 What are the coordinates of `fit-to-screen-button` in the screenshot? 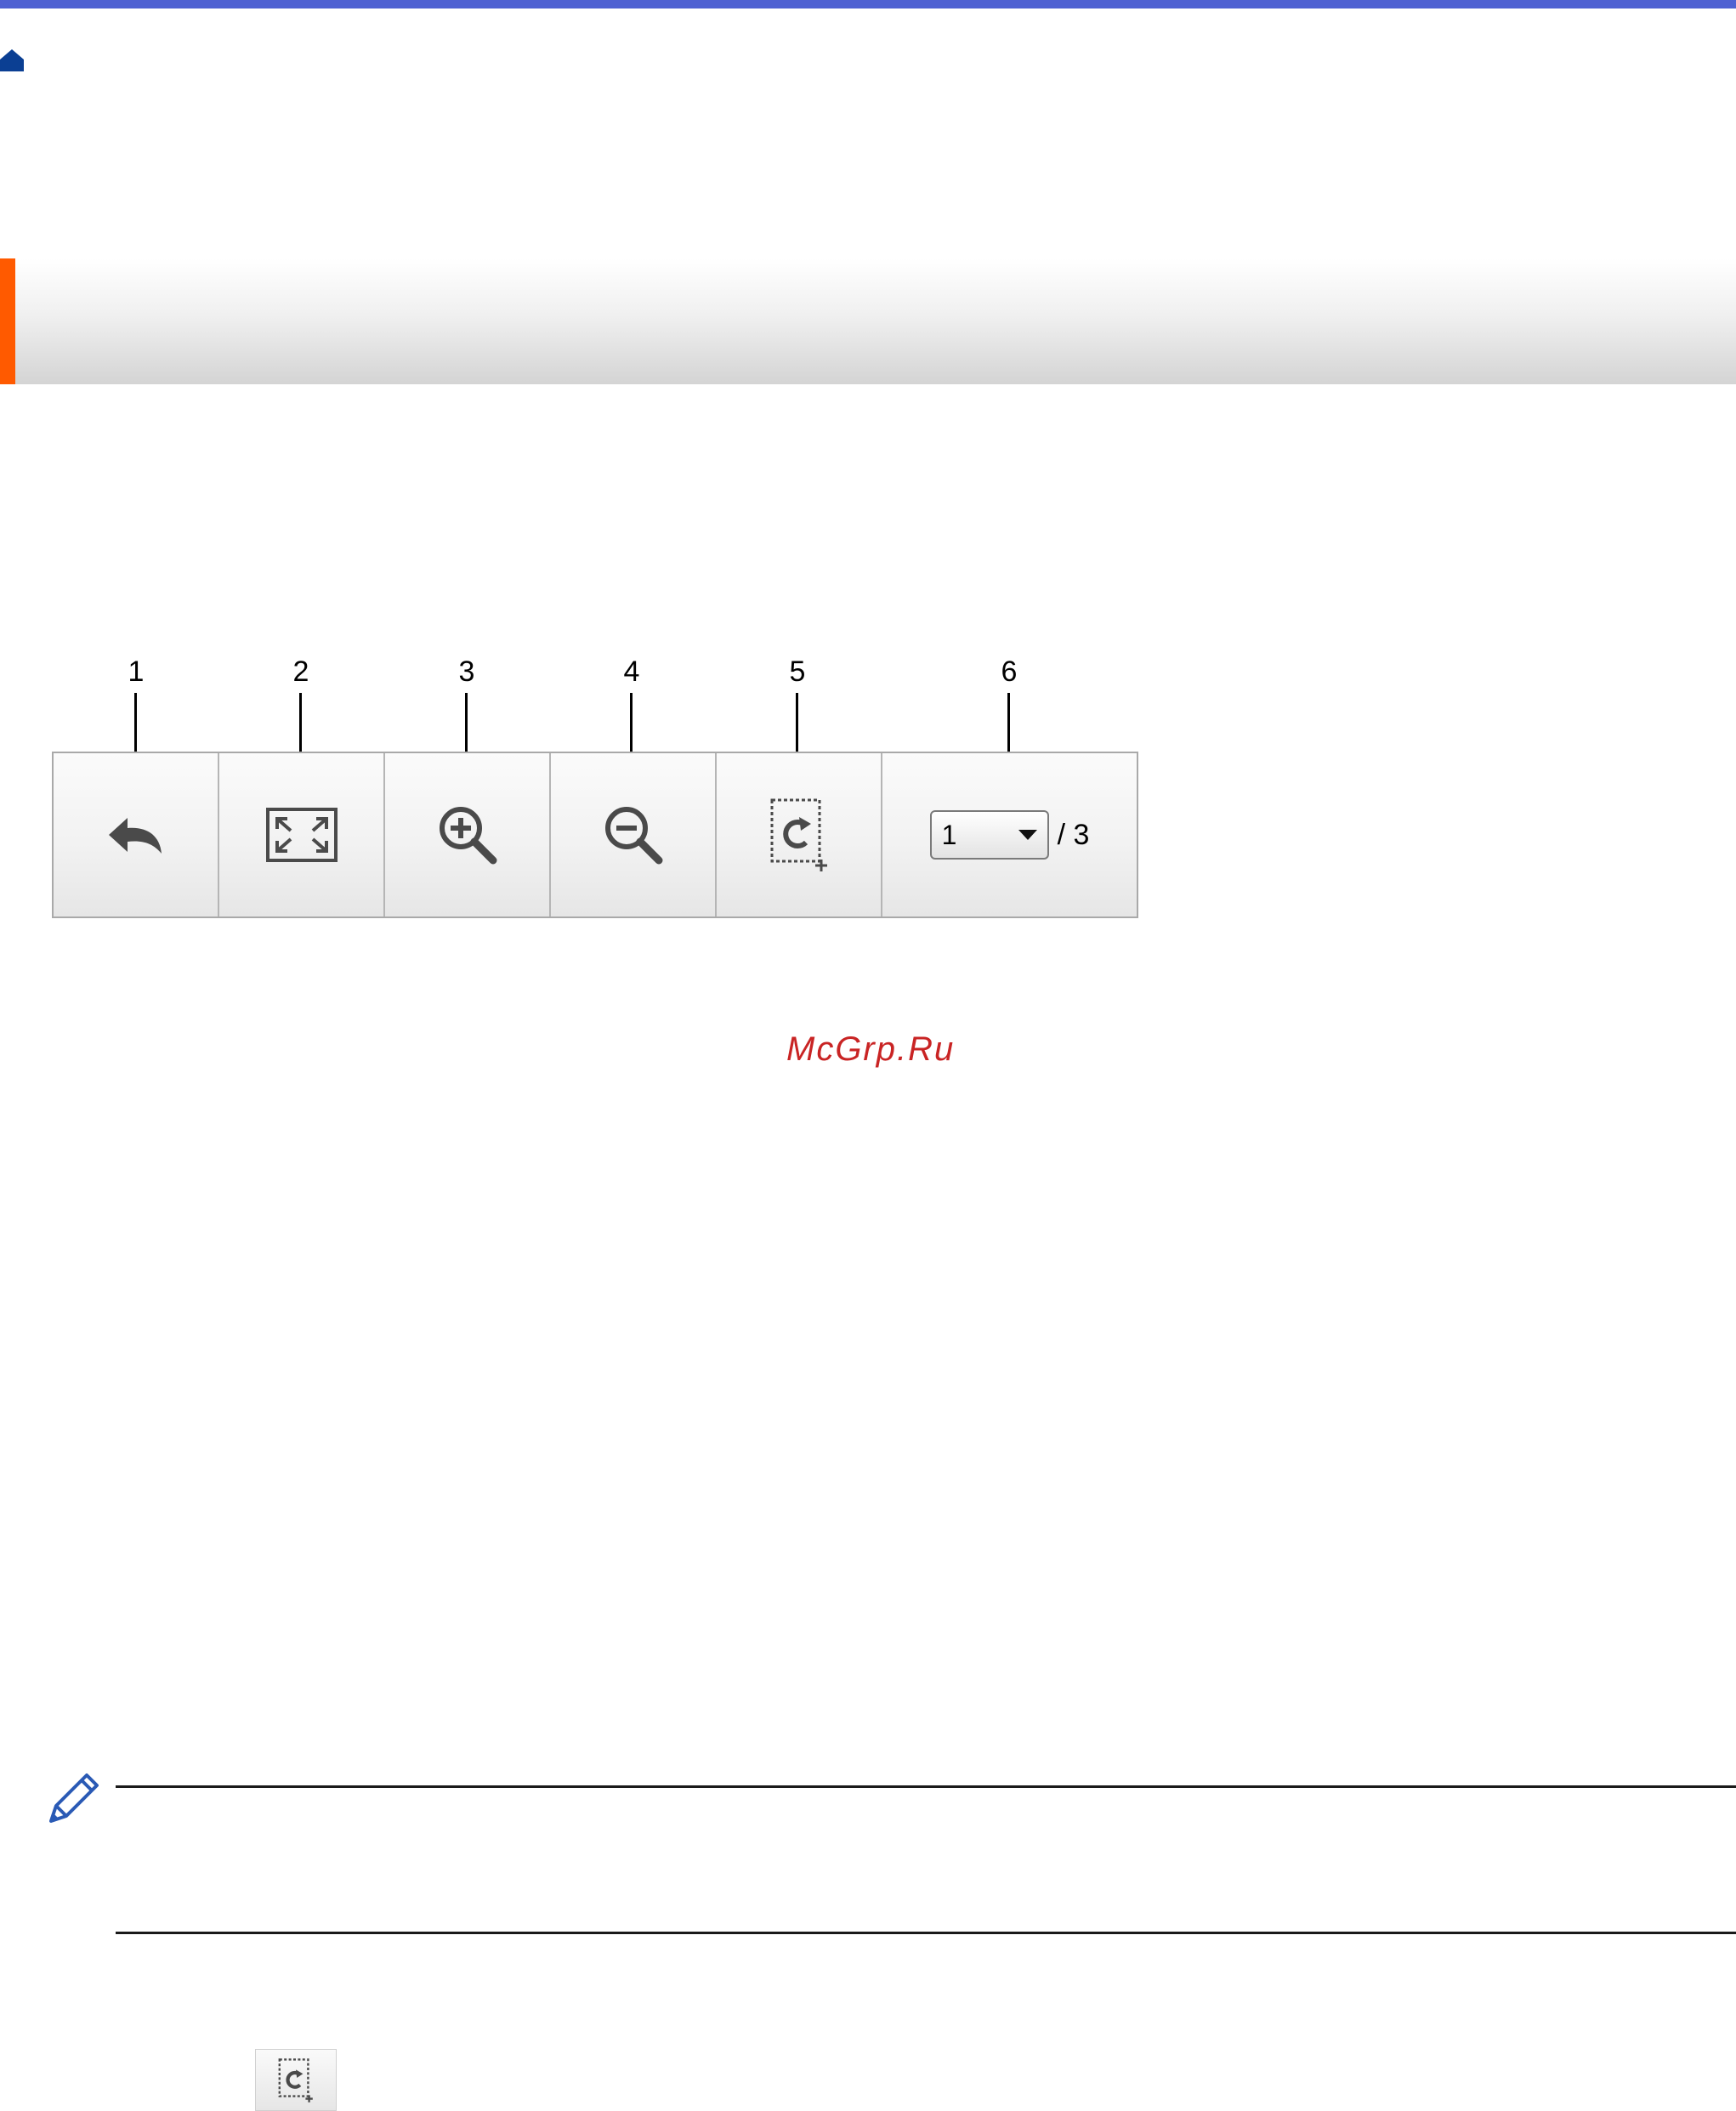 It's located at (302, 834).